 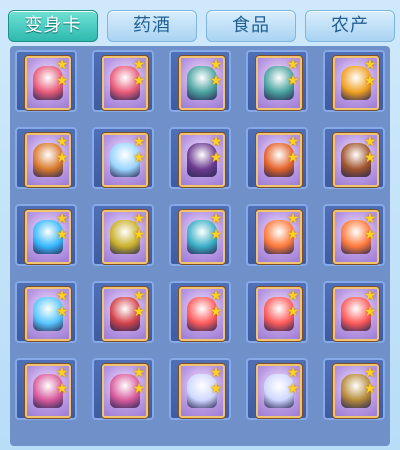 I want to click on category-tabs: 变身卡 药酒 食品 农产, so click(x=201, y=25).